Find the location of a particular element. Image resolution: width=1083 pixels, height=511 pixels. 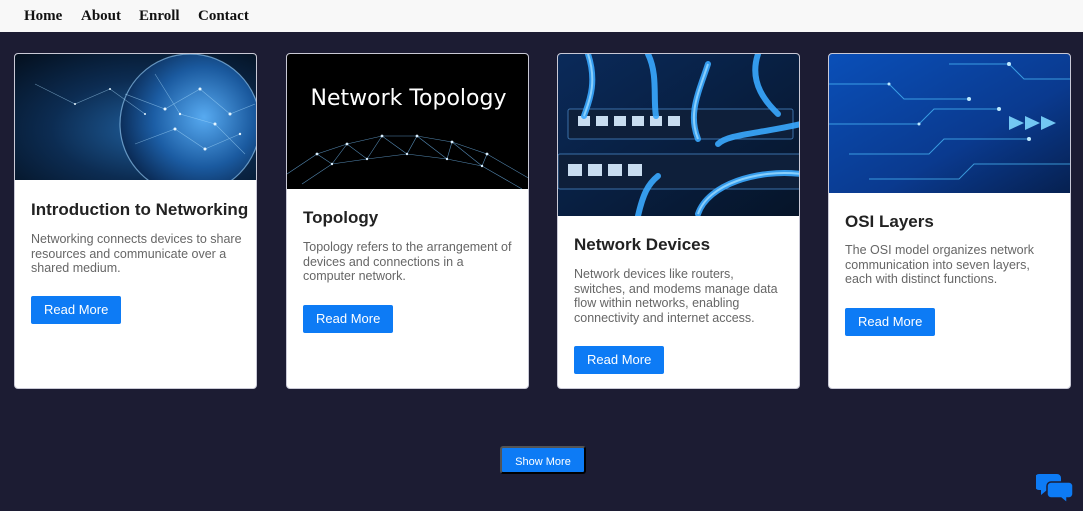

card-title: Topology is located at coordinates (341, 217).